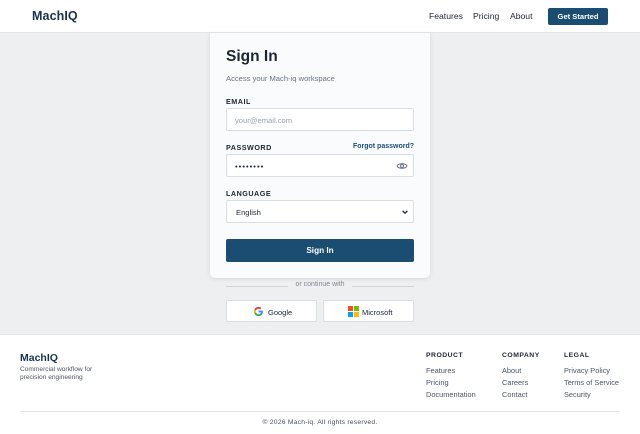  What do you see at coordinates (437, 382) in the screenshot?
I see `footer-link-pricing: Pricing` at bounding box center [437, 382].